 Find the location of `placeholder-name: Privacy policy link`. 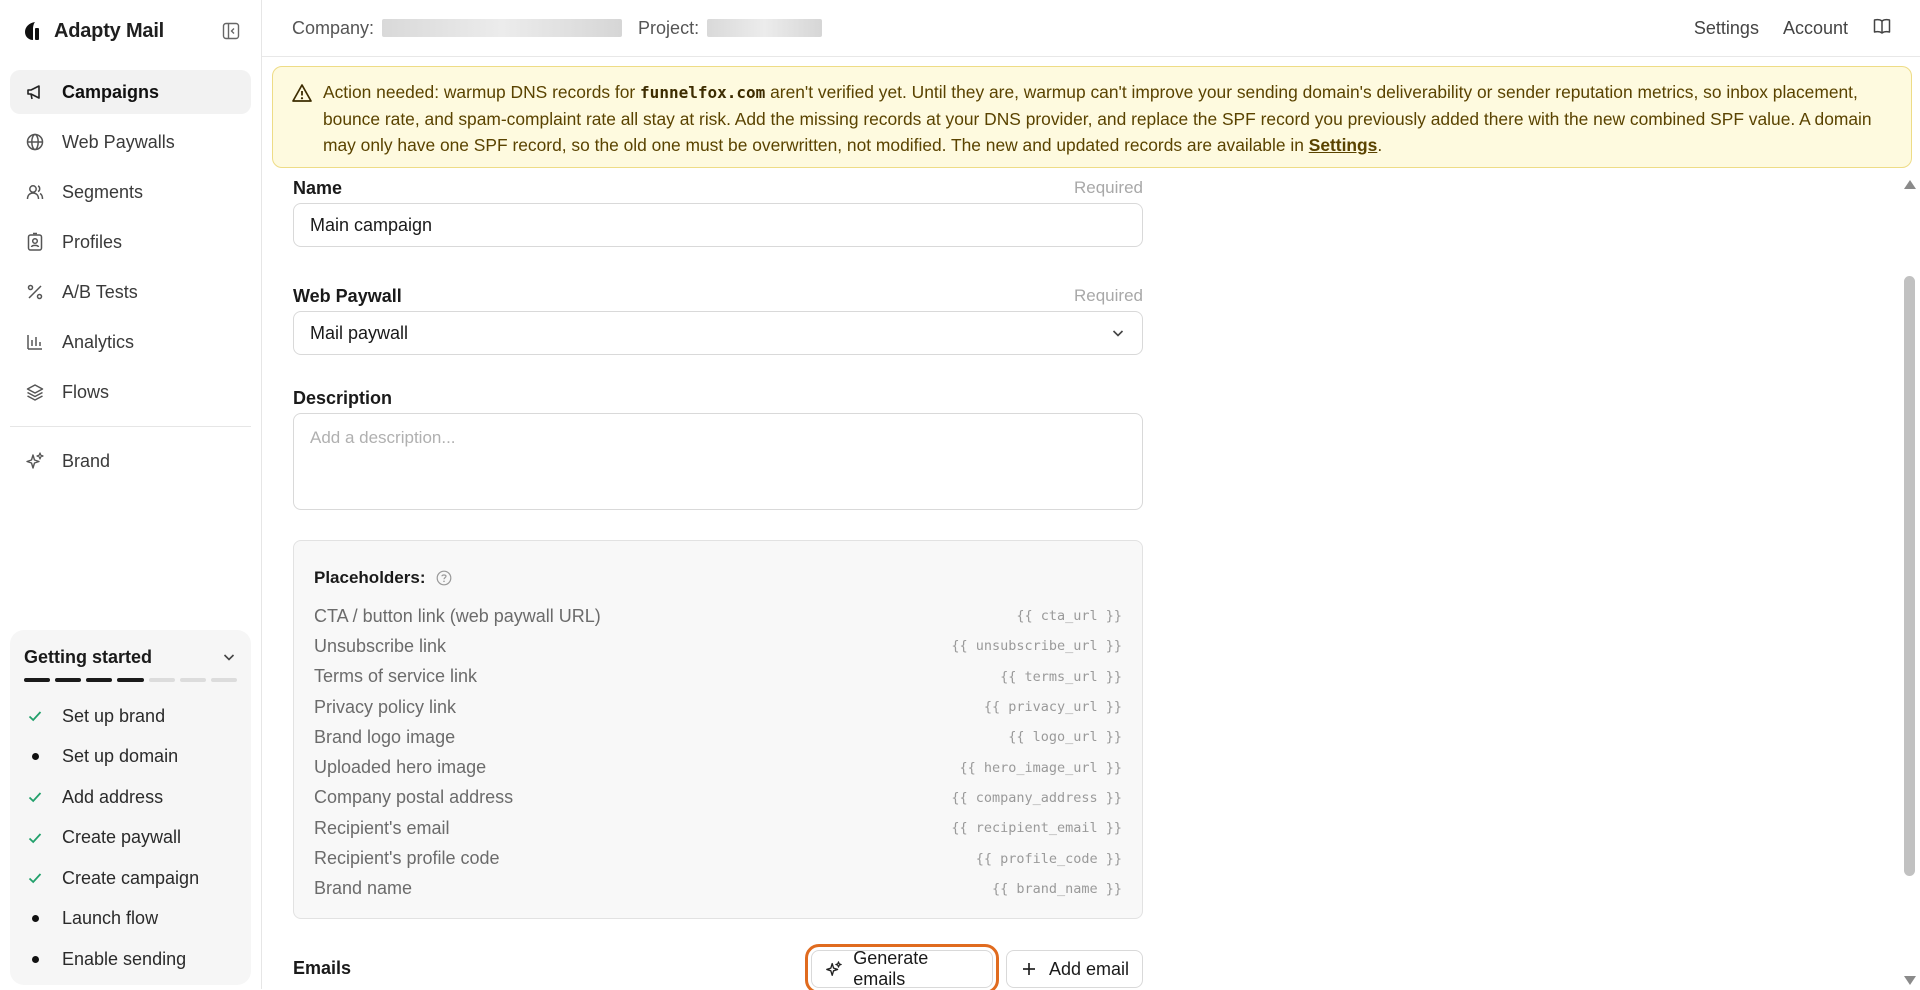

placeholder-name: Privacy policy link is located at coordinates (385, 706).